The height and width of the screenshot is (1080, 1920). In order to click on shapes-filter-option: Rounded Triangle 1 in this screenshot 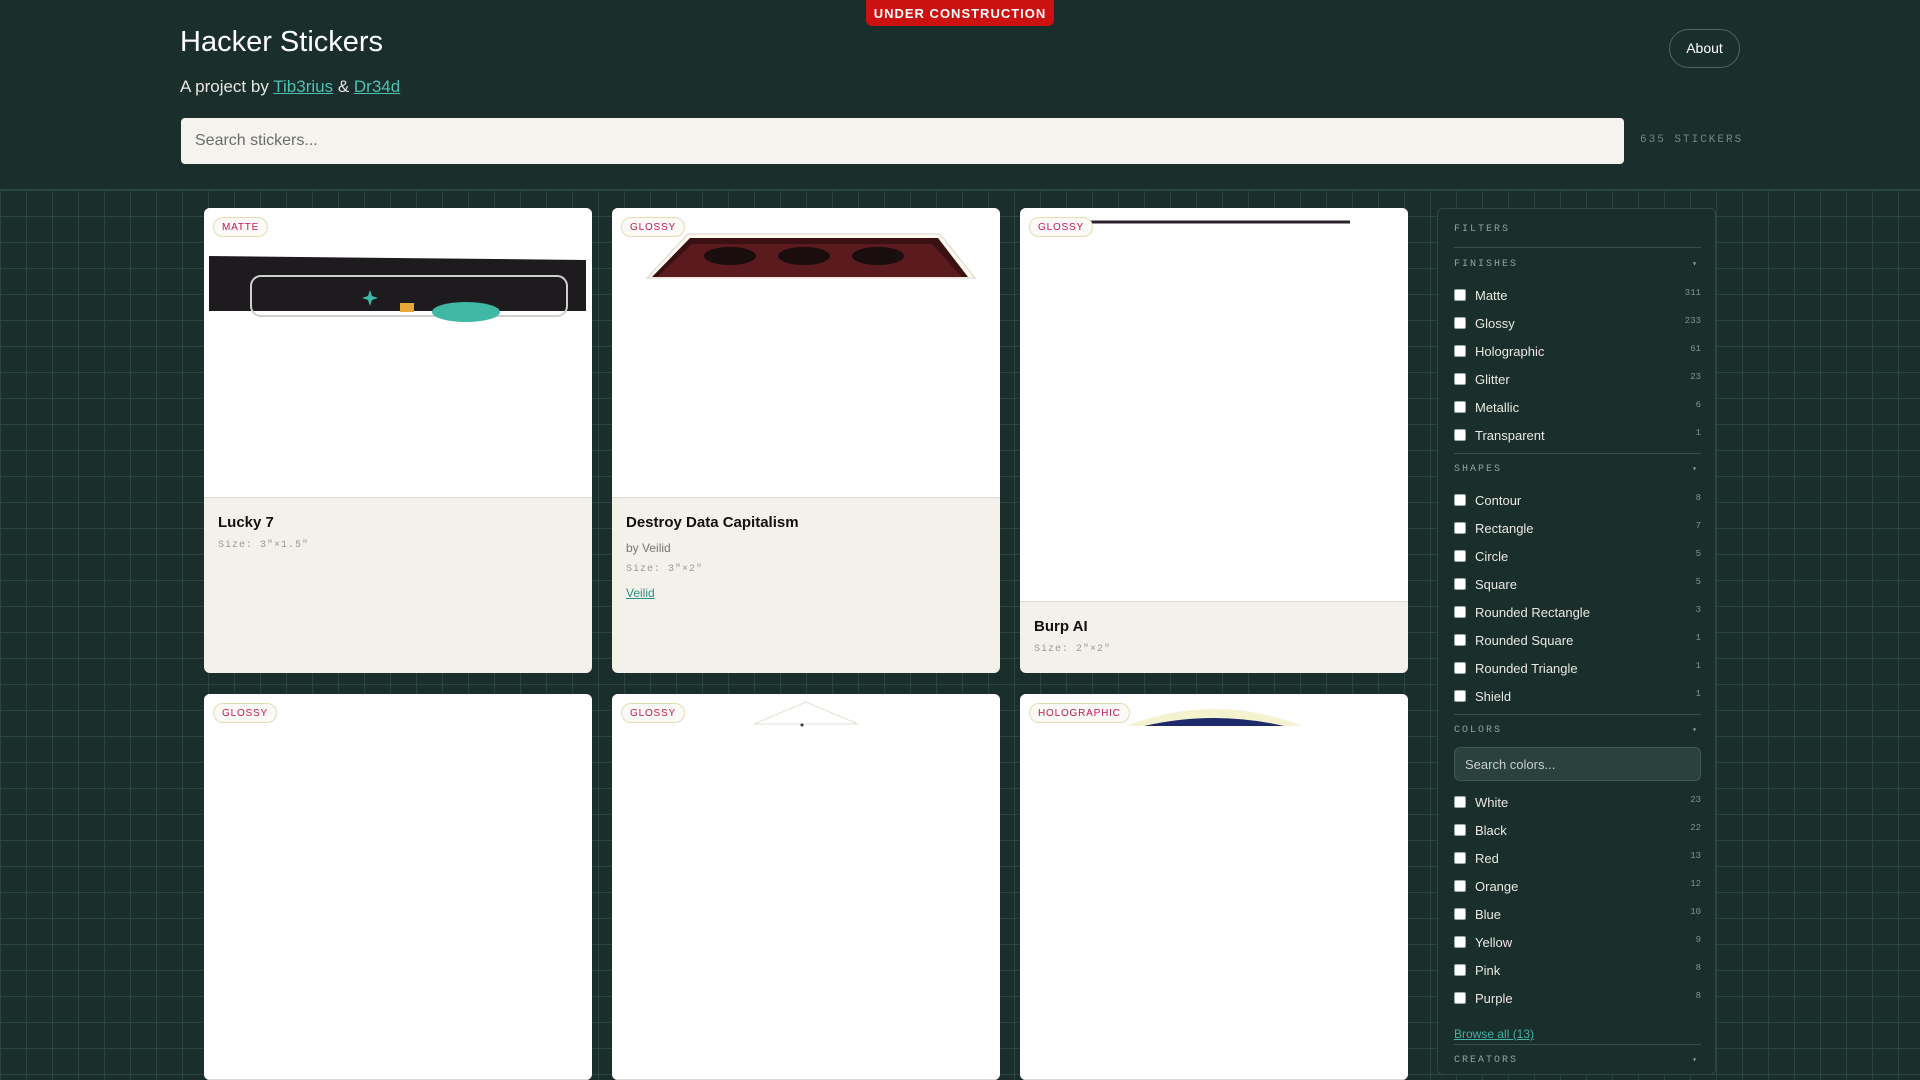, I will do `click(1577, 668)`.